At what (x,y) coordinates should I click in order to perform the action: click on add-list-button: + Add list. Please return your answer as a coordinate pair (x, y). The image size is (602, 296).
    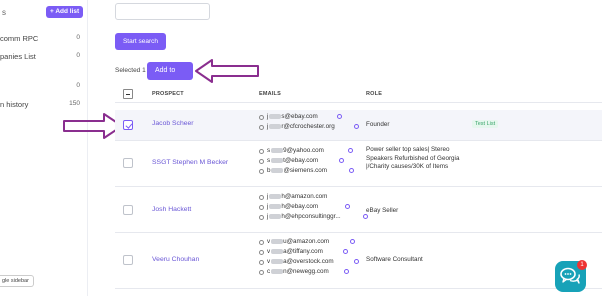
    Looking at the image, I should click on (65, 12).